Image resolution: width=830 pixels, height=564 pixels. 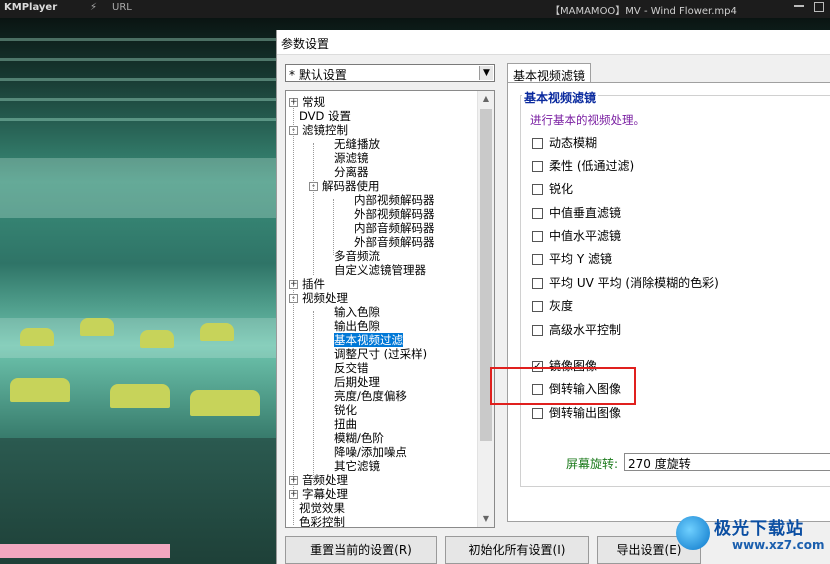 What do you see at coordinates (305, 44) in the screenshot?
I see `dialog-title: 参数设置` at bounding box center [305, 44].